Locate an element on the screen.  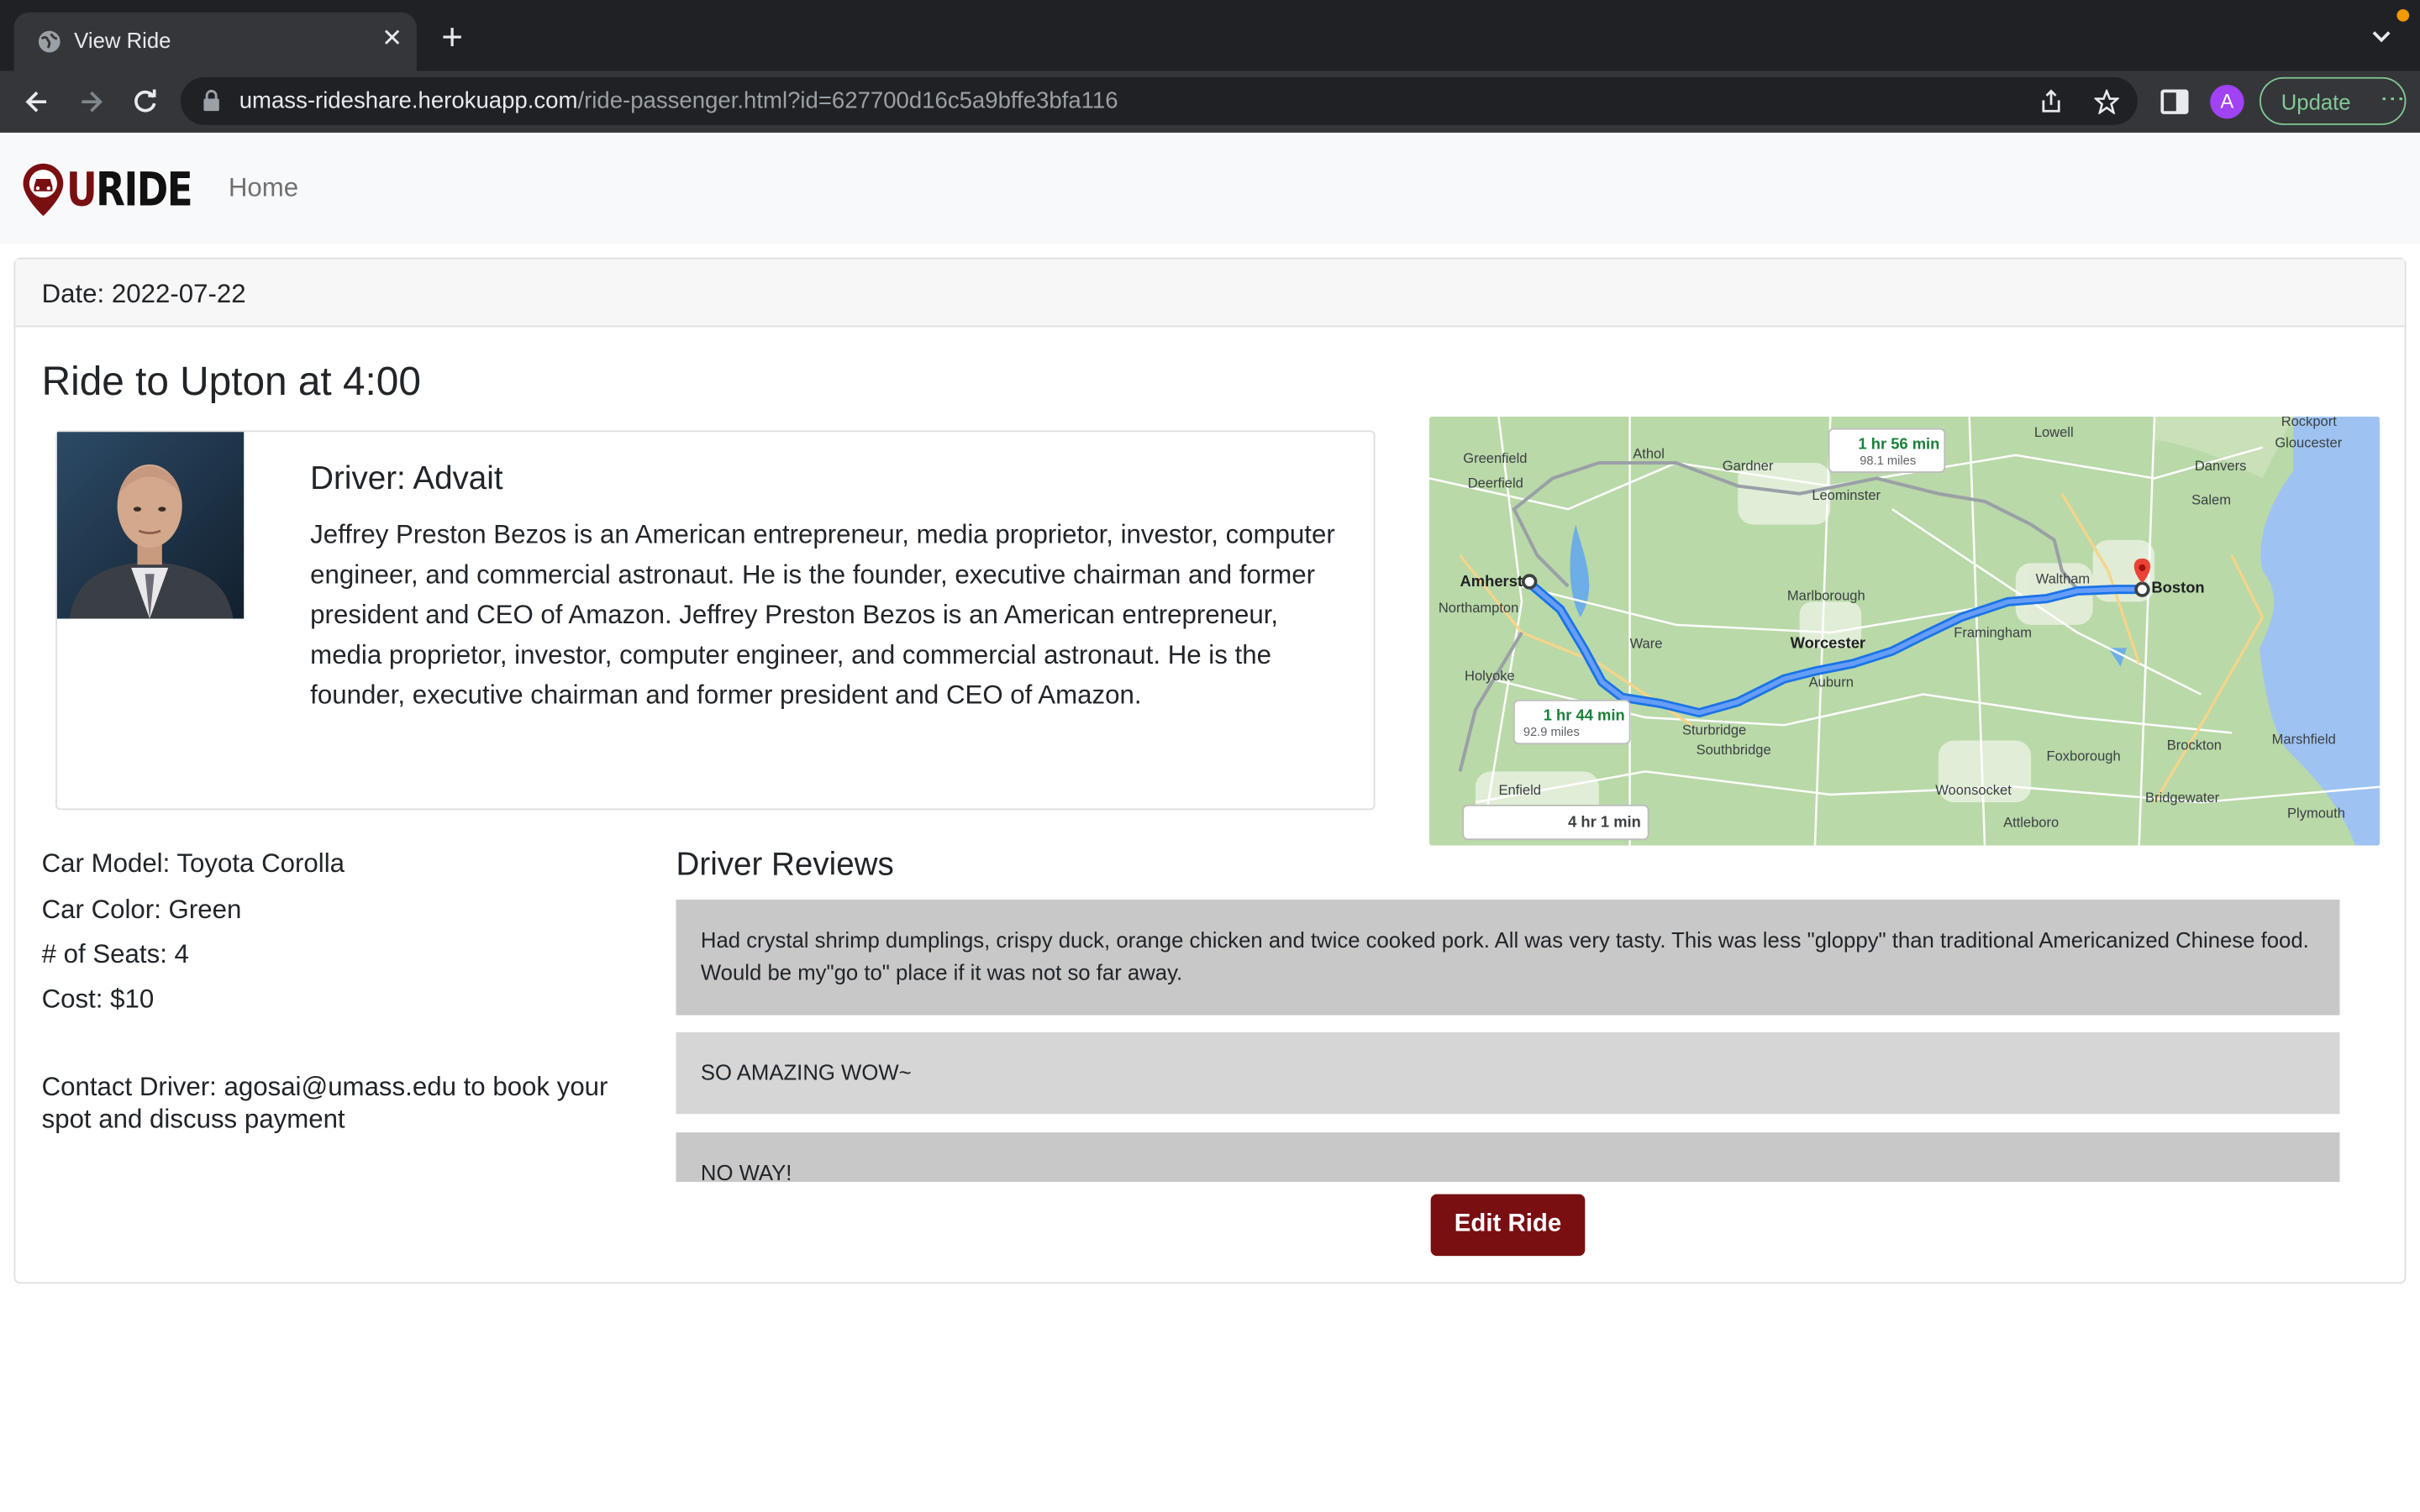
review-item: SO AMAZING WOW~ is located at coordinates (1508, 1073).